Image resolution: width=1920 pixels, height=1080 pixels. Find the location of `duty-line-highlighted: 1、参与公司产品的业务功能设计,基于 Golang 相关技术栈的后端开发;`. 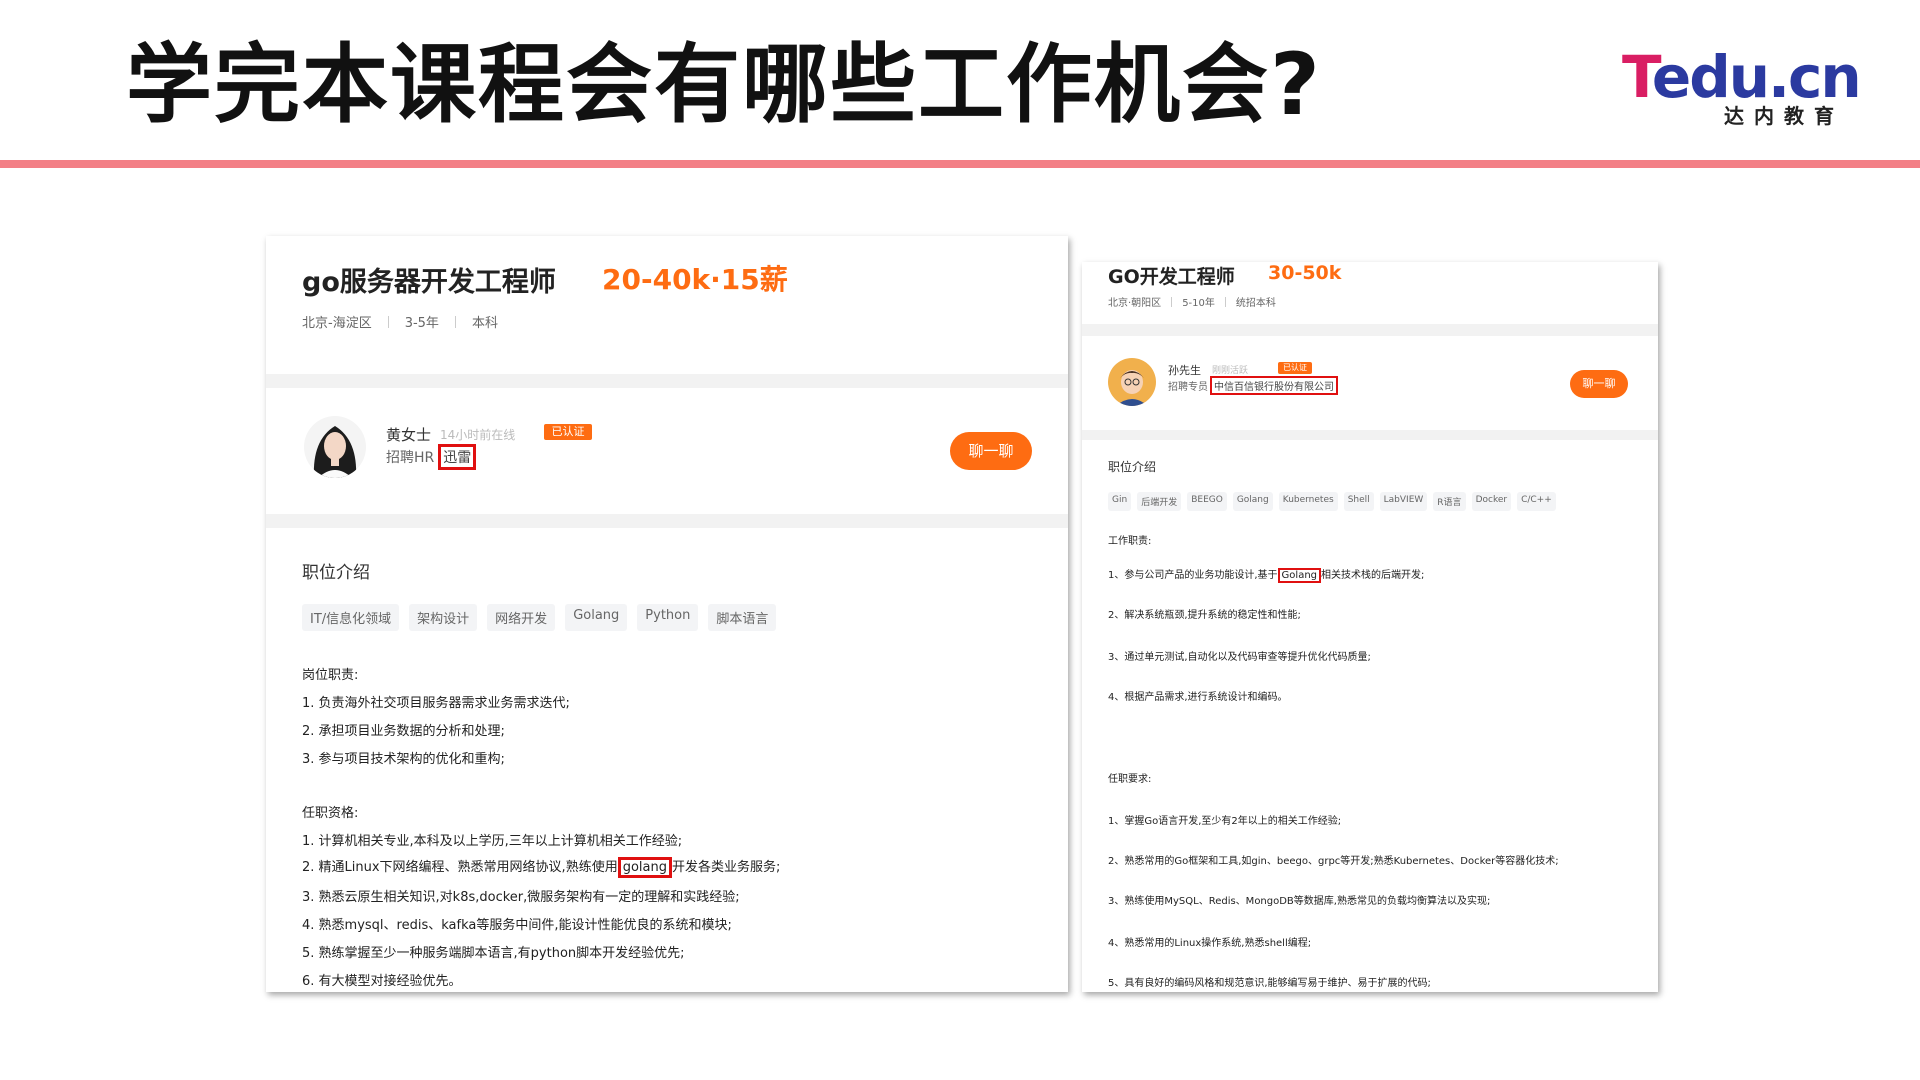

duty-line-highlighted: 1、参与公司产品的业务功能设计,基于 Golang 相关技术栈的后端开发; is located at coordinates (1266, 574).